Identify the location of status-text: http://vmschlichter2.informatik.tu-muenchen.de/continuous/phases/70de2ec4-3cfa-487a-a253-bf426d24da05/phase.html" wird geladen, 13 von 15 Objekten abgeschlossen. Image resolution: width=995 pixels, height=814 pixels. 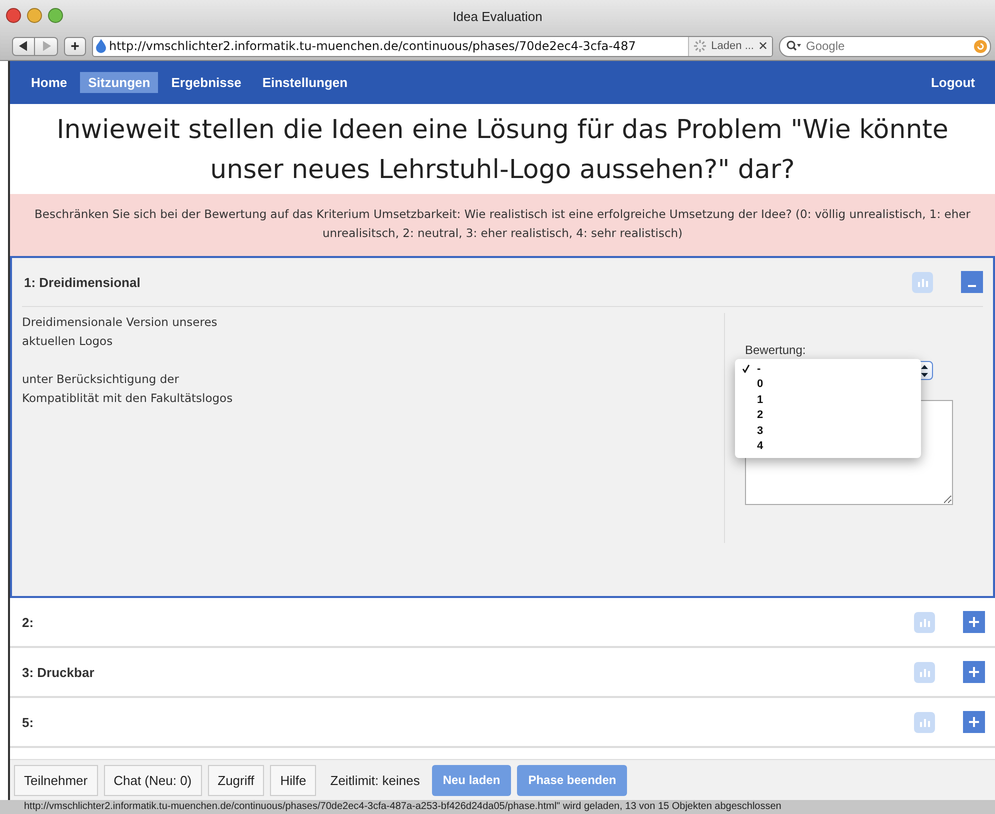
(403, 806).